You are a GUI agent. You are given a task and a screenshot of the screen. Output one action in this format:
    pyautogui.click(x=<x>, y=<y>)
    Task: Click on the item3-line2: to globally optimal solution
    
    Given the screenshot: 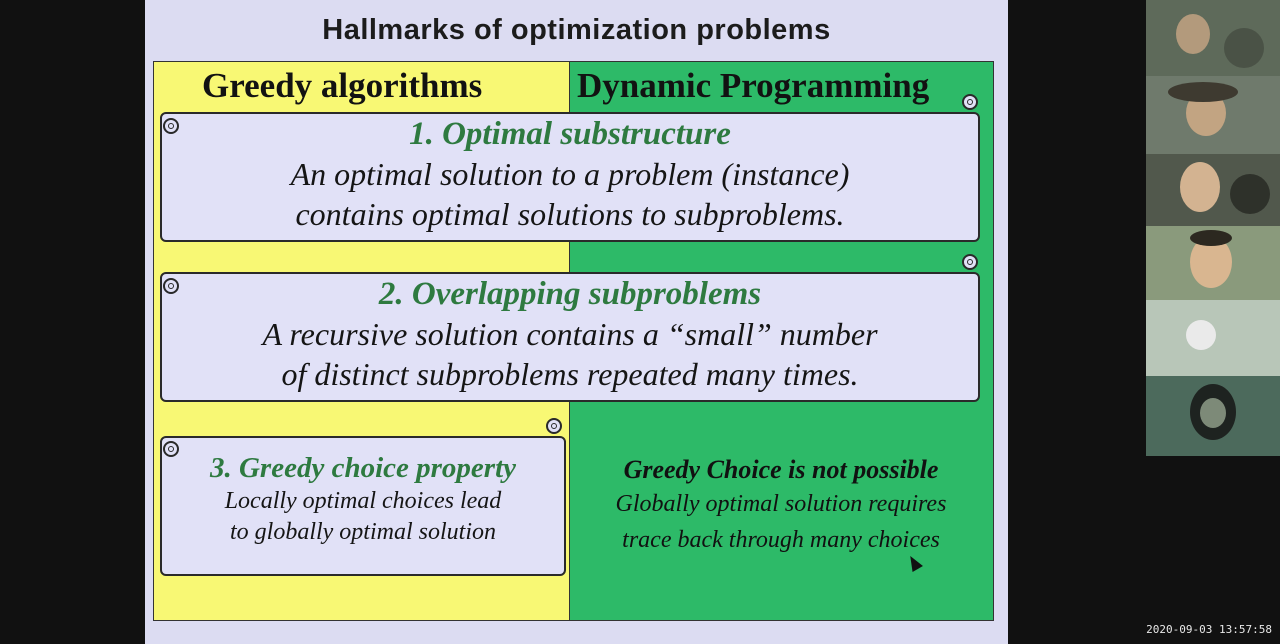 What is the action you would take?
    pyautogui.click(x=362, y=532)
    